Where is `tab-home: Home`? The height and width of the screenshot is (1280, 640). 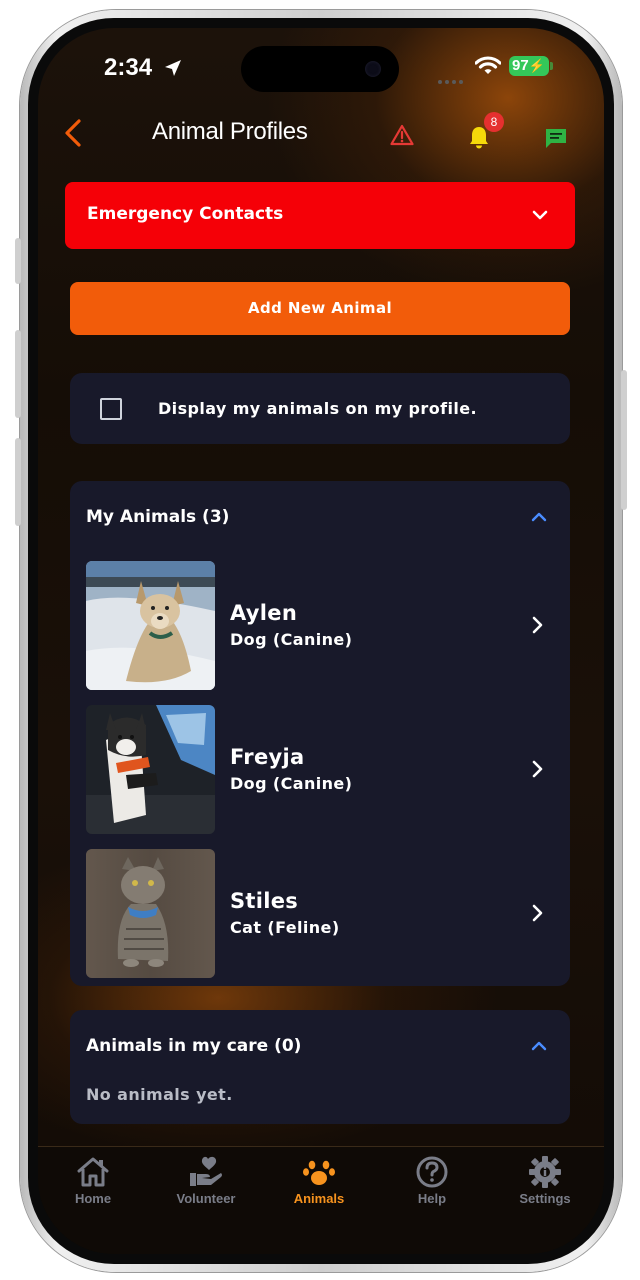
tab-home: Home is located at coordinates (93, 1200).